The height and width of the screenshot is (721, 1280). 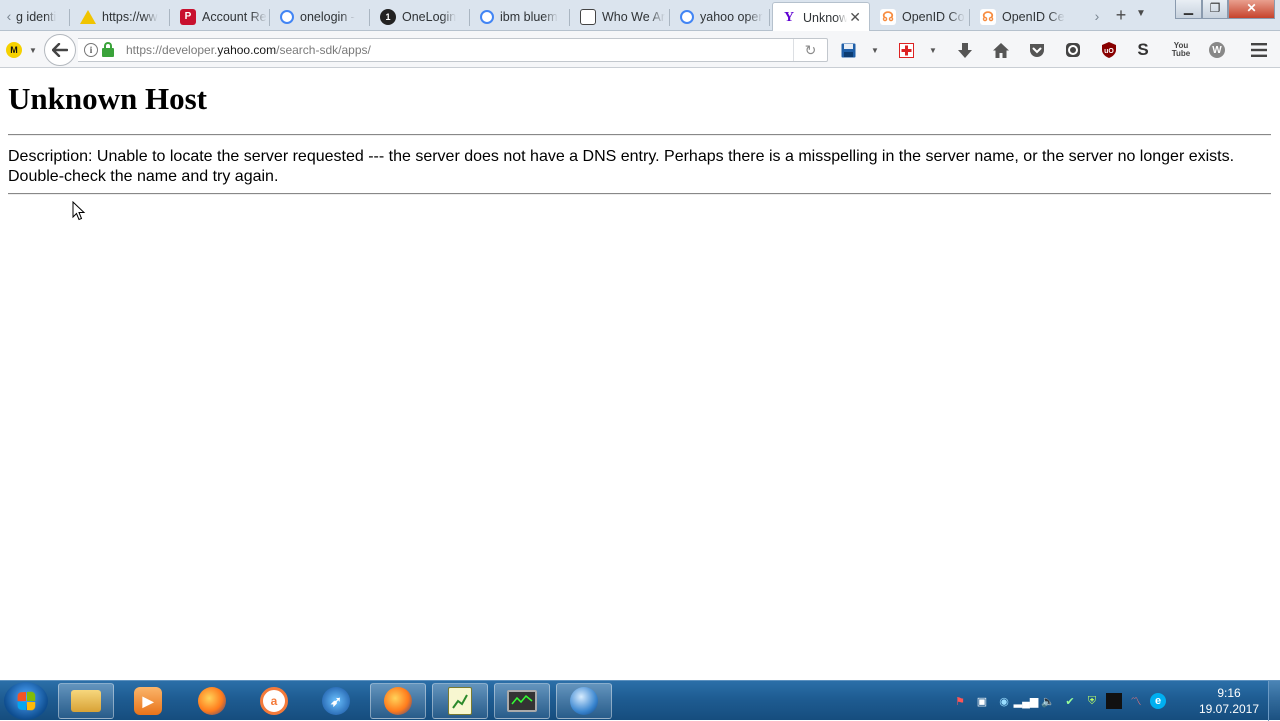 What do you see at coordinates (1141, 13) in the screenshot?
I see `list-all-tabs-icon: ▼` at bounding box center [1141, 13].